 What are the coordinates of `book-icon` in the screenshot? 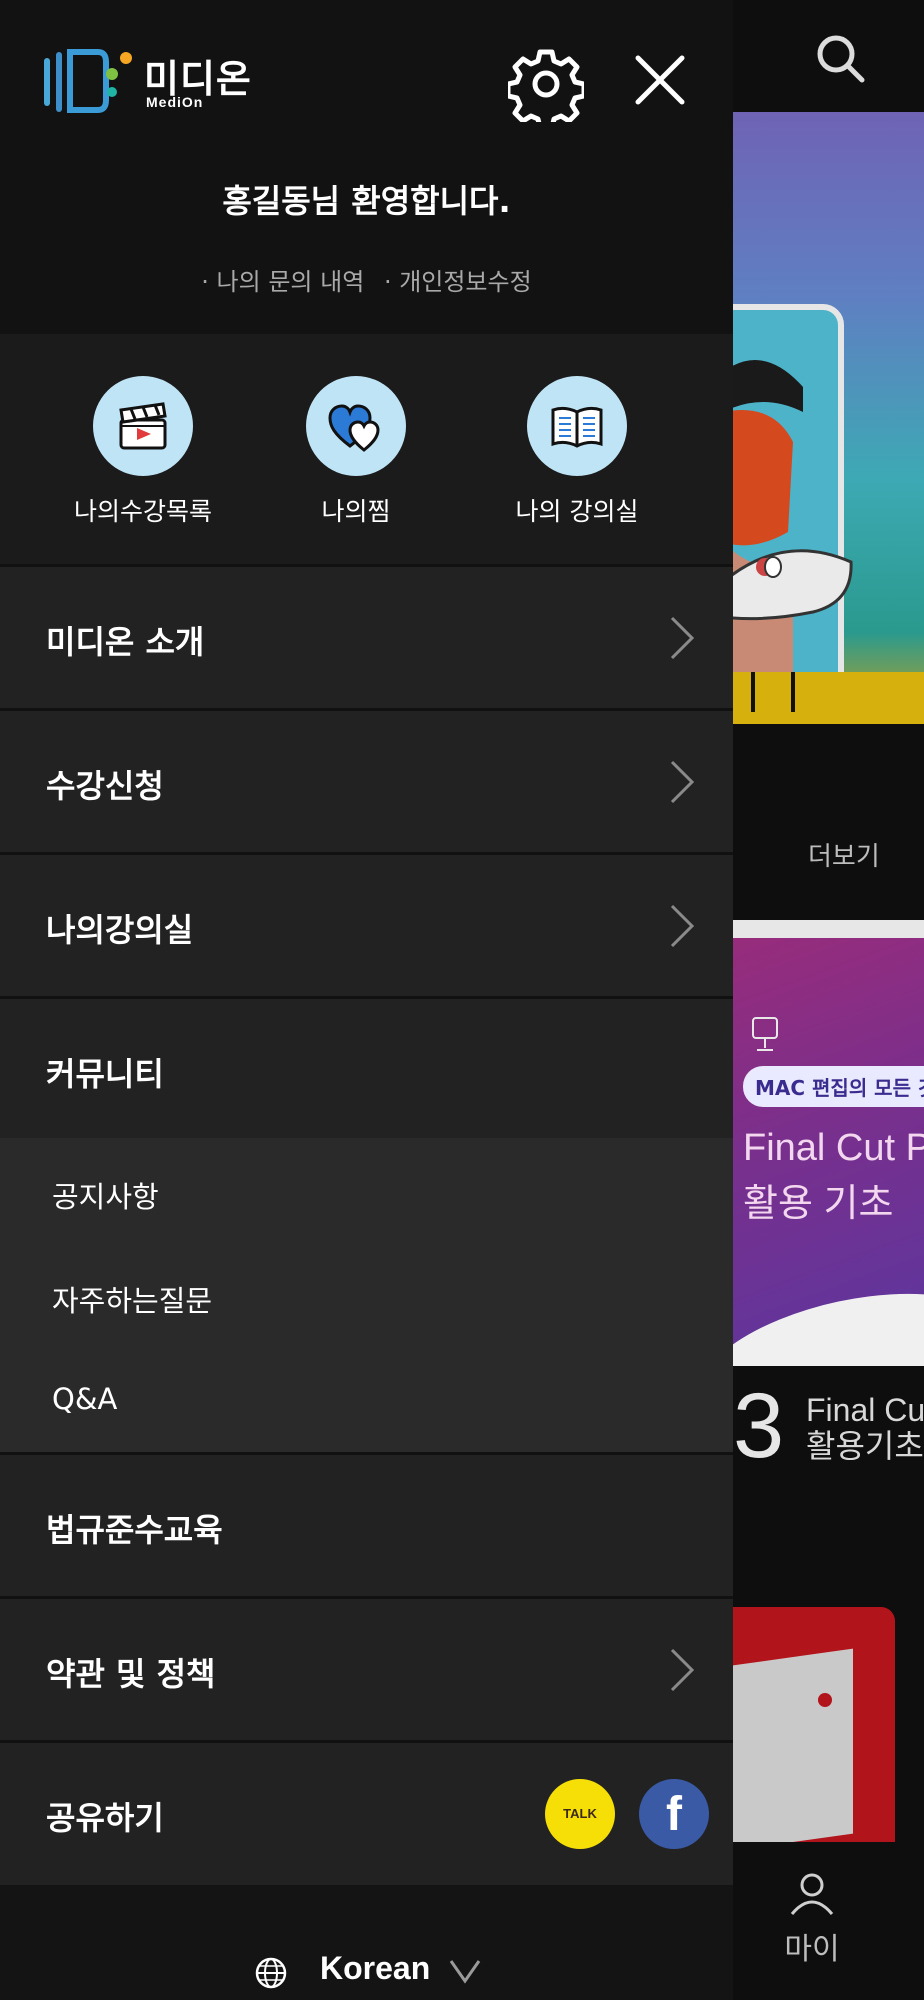 It's located at (577, 427).